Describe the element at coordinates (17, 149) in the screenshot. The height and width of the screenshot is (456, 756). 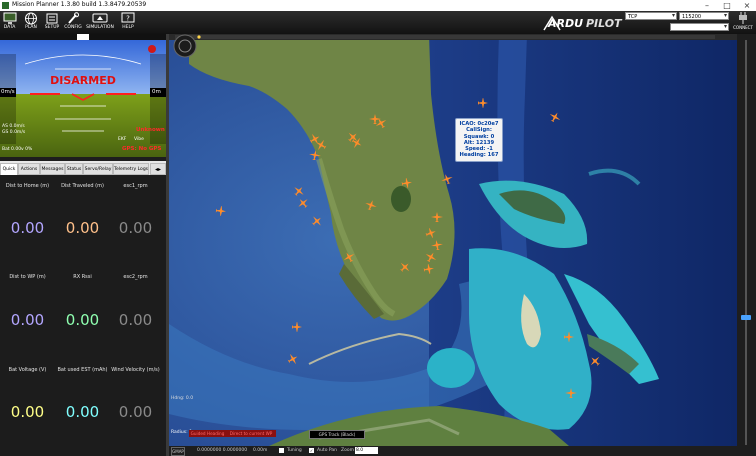
I see `battery-status: Bat 0.00v 0%` at that location.